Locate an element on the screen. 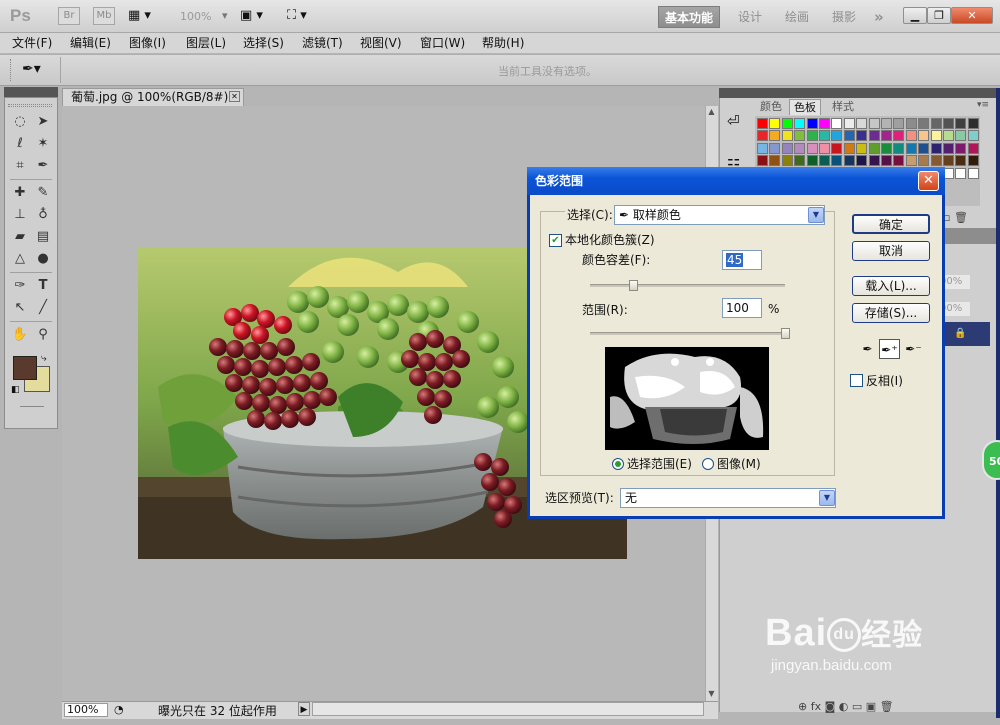 The height and width of the screenshot is (725, 1000). scroll-down-arrow: ▼ is located at coordinates (711, 694).